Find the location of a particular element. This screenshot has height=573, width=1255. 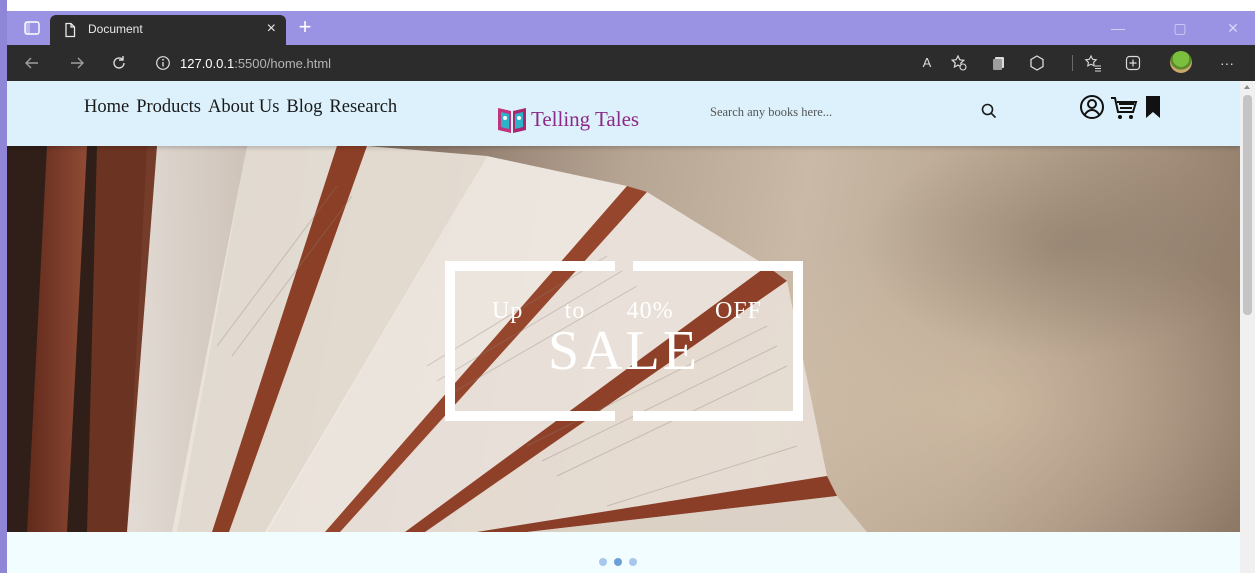

info-icon is located at coordinates (163, 63).